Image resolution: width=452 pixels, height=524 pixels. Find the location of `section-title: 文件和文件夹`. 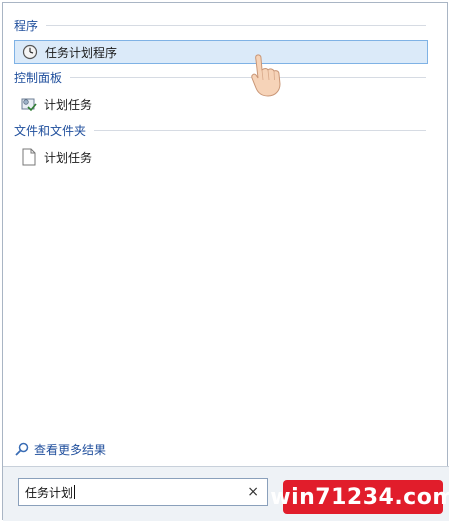

section-title: 文件和文件夹 is located at coordinates (50, 130).